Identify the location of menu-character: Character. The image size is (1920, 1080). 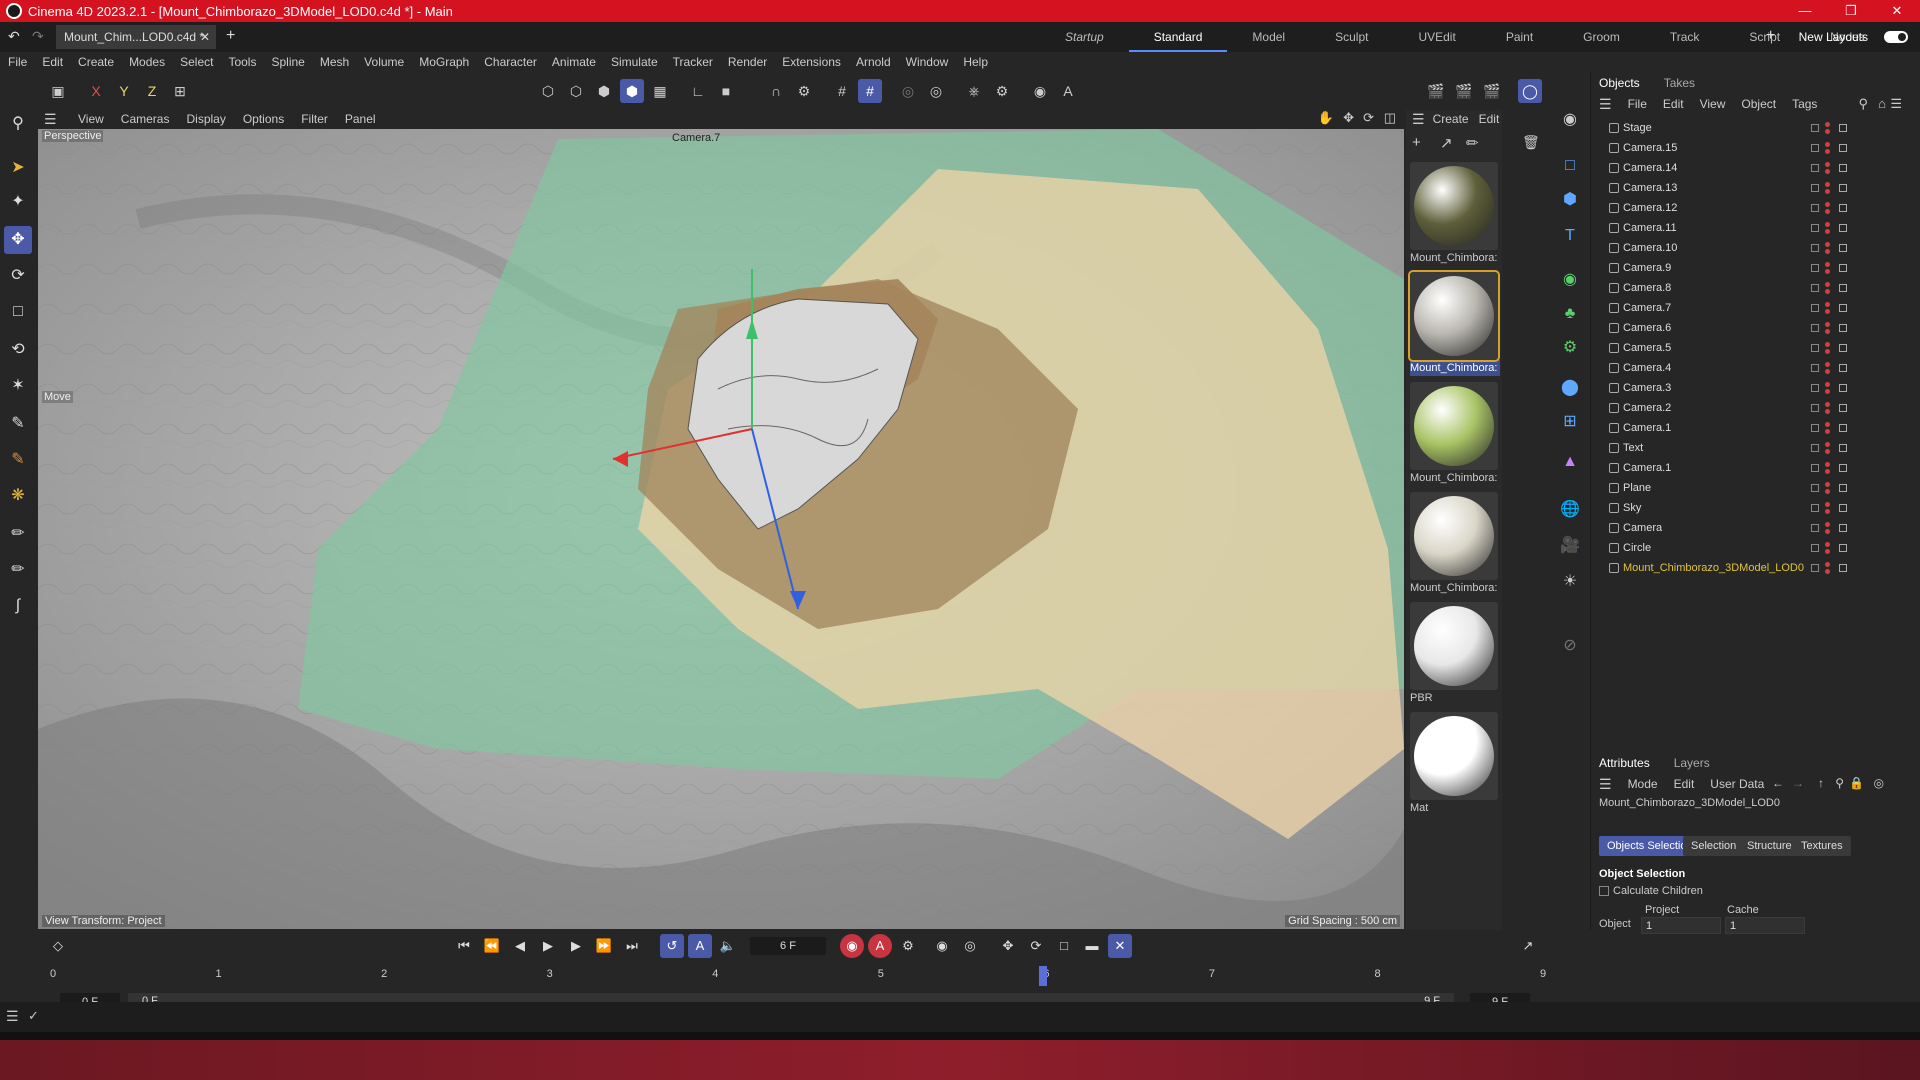
(510, 62).